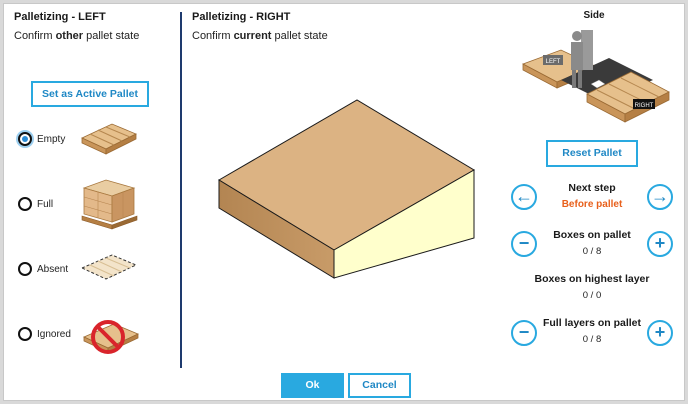  I want to click on right-pane-subtitle: Confirm current pallet state, so click(260, 36).